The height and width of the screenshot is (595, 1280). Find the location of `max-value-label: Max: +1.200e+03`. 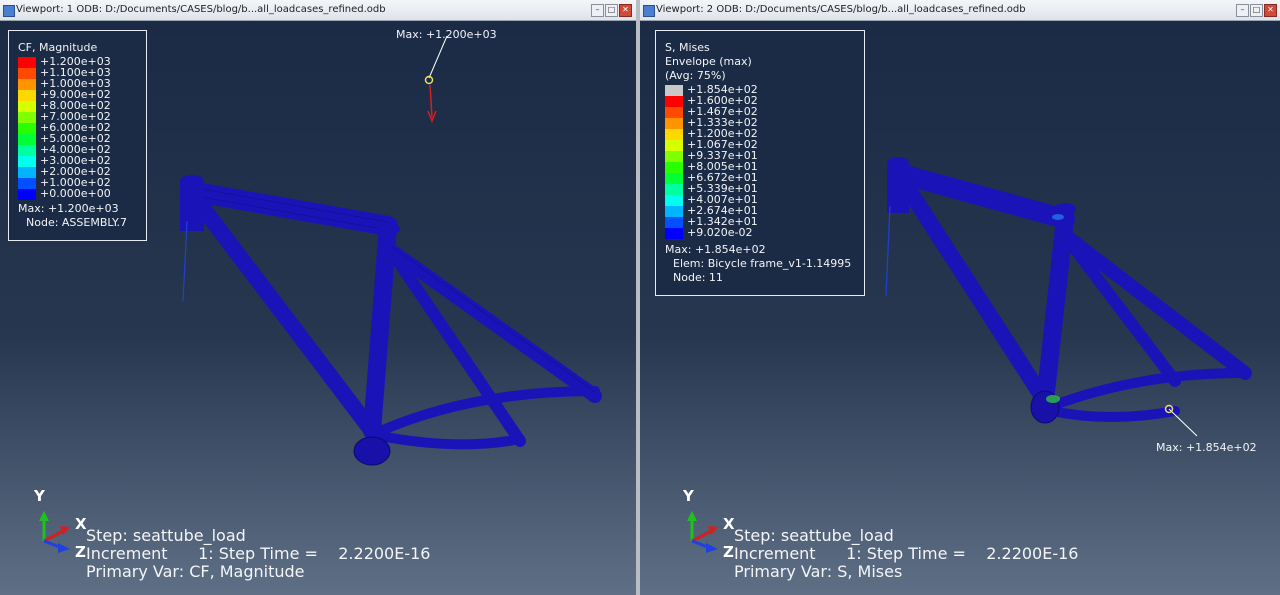

max-value-label: Max: +1.200e+03 is located at coordinates (446, 34).